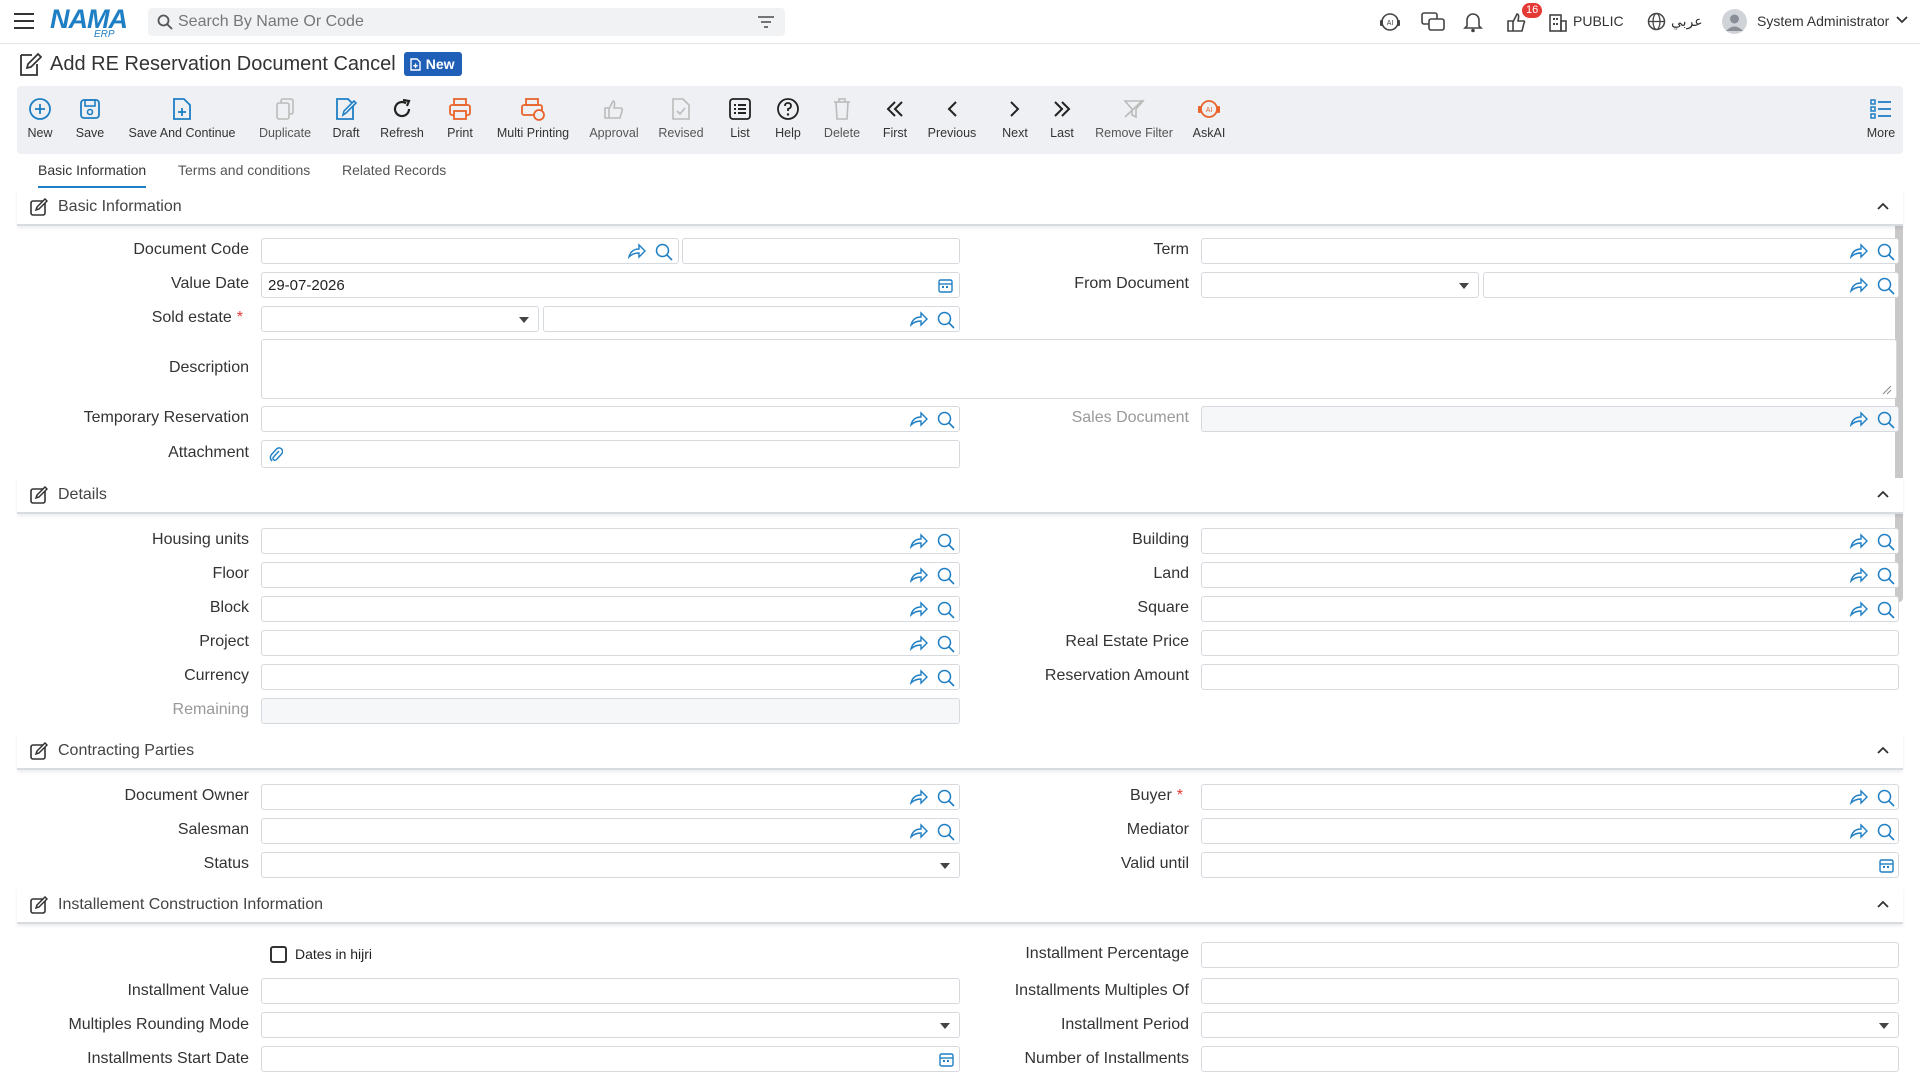  I want to click on draft-button: Draft, so click(346, 120).